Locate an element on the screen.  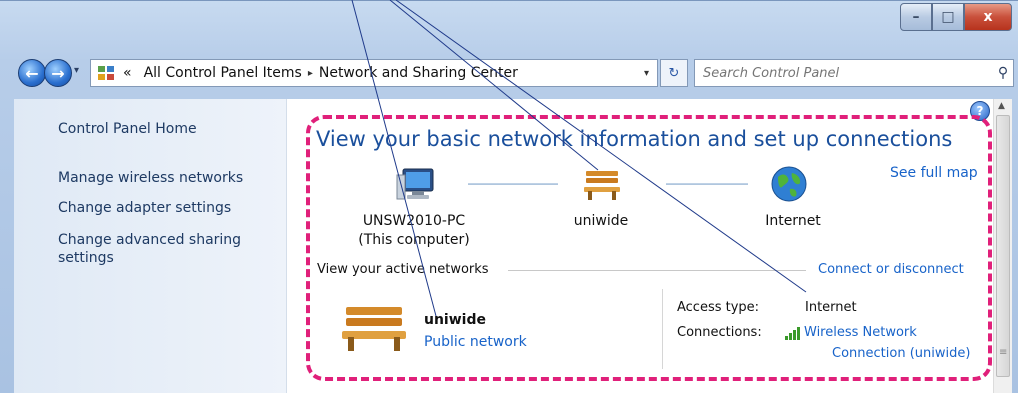
node-internet-name: Internet is located at coordinates (793, 221).